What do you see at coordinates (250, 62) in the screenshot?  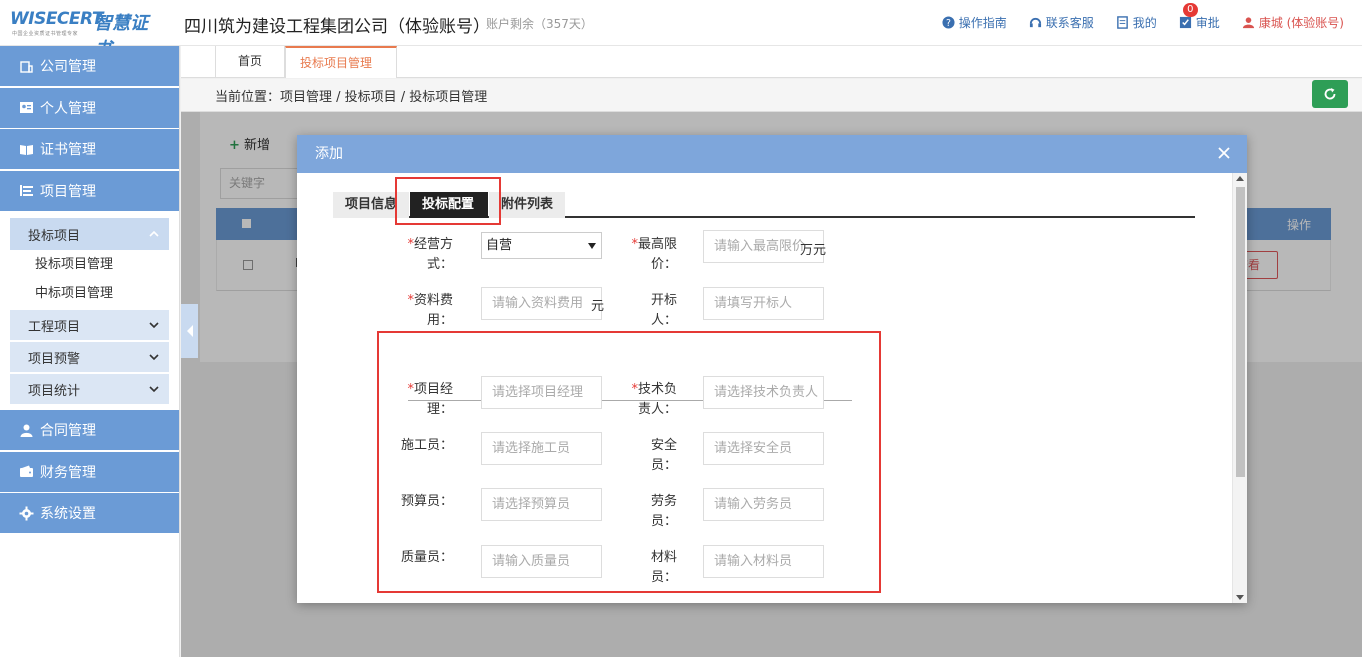 I see `tab-home: 首页` at bounding box center [250, 62].